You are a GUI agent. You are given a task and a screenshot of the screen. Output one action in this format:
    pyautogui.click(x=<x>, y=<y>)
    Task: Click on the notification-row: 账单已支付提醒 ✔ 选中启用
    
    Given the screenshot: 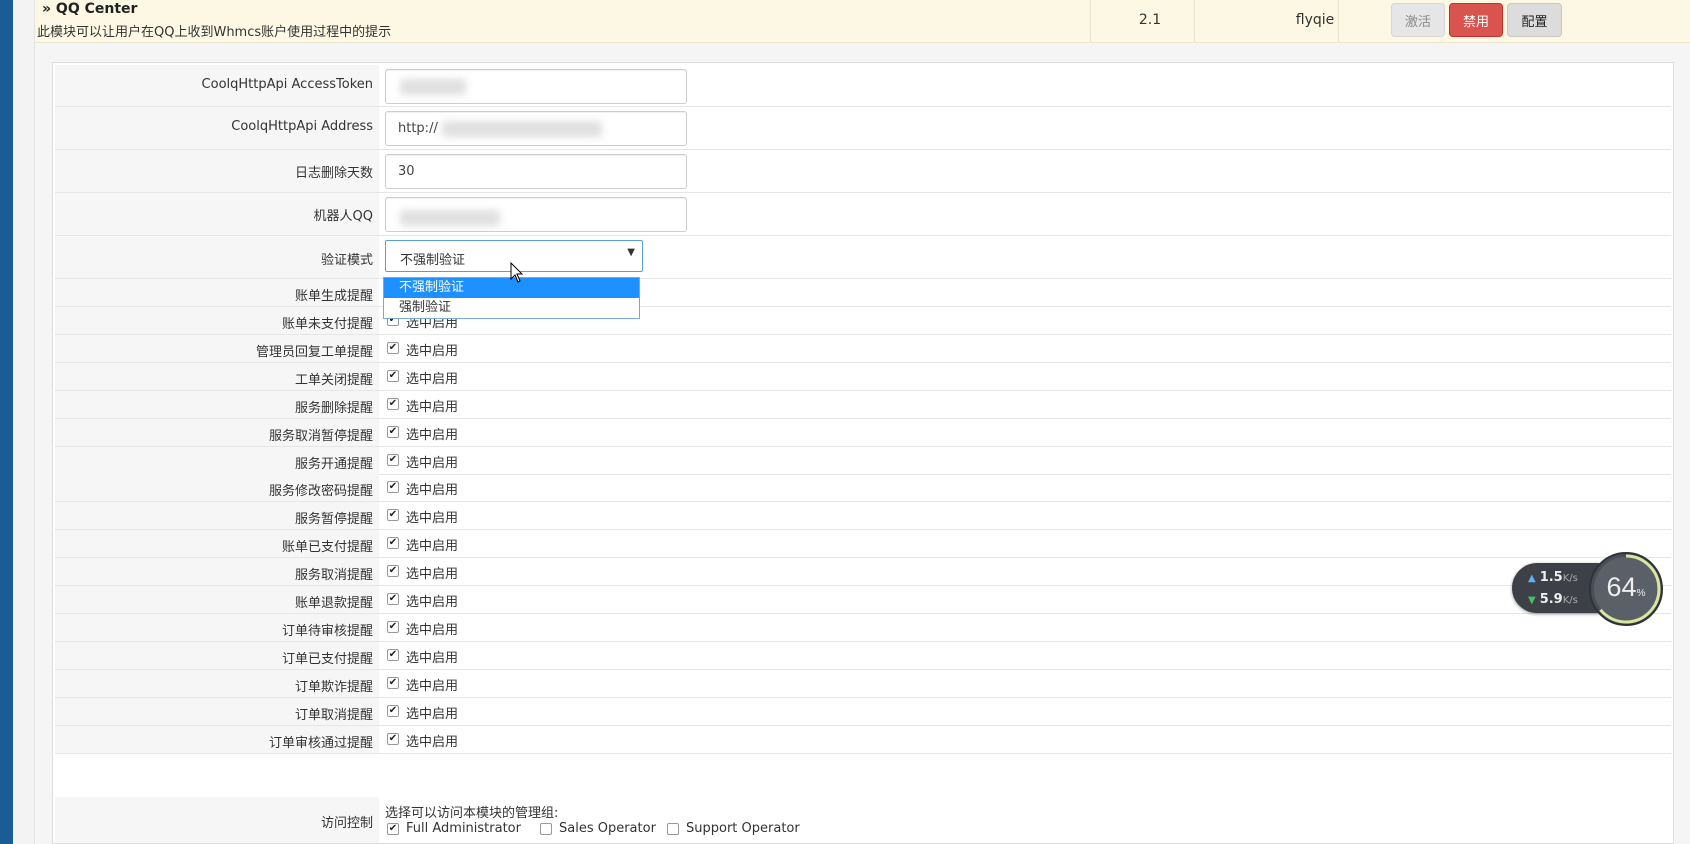 What is the action you would take?
    pyautogui.click(x=863, y=544)
    